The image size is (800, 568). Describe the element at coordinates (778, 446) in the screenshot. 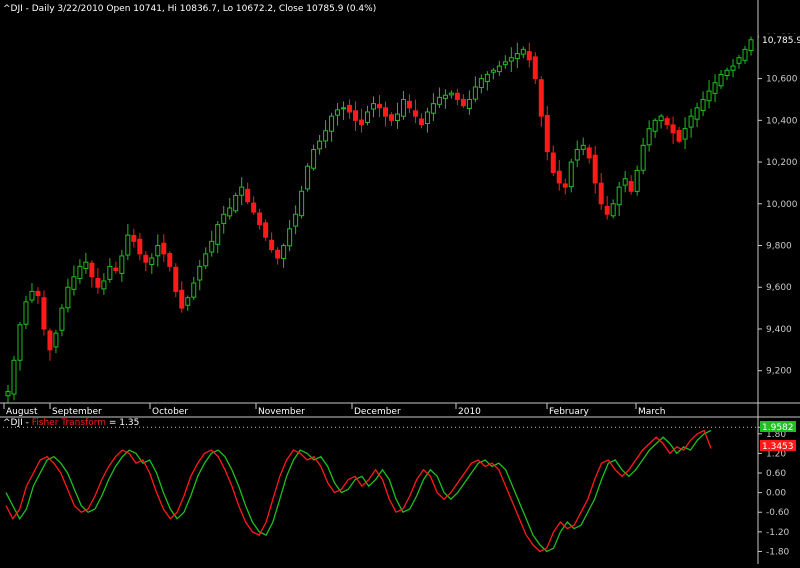

I see `indicator-value-badge-red: 1.3453` at that location.